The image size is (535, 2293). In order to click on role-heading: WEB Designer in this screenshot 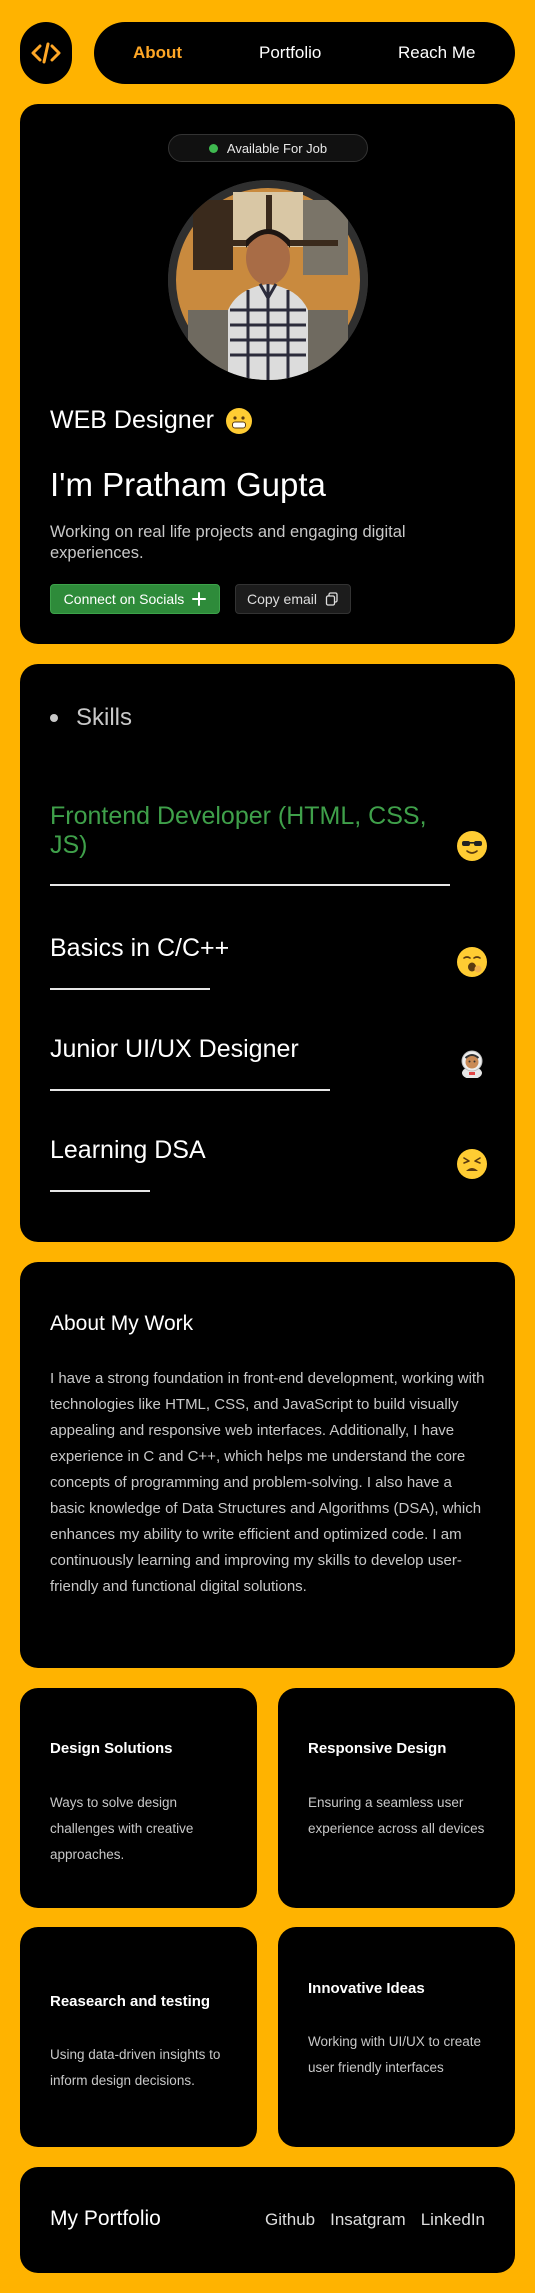, I will do `click(151, 420)`.